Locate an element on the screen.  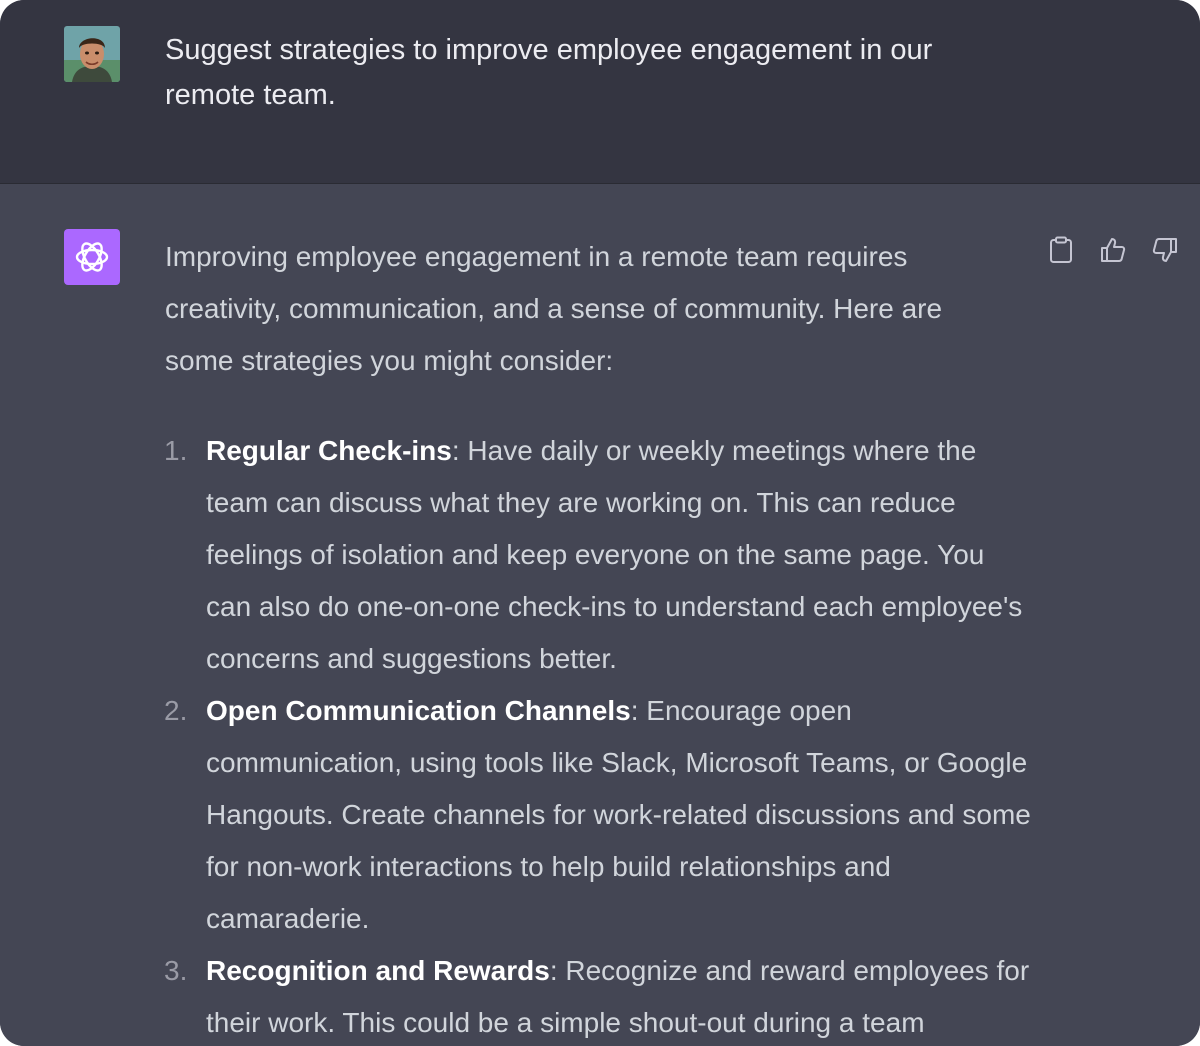
clipboard-icon is located at coordinates (1061, 249).